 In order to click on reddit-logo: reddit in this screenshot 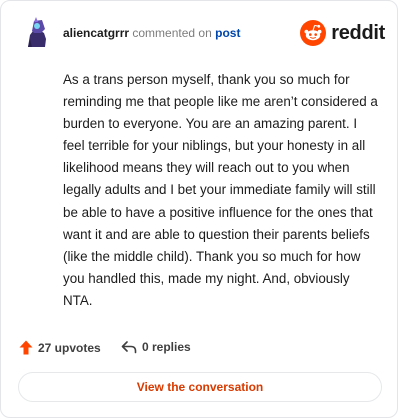, I will do `click(342, 33)`.